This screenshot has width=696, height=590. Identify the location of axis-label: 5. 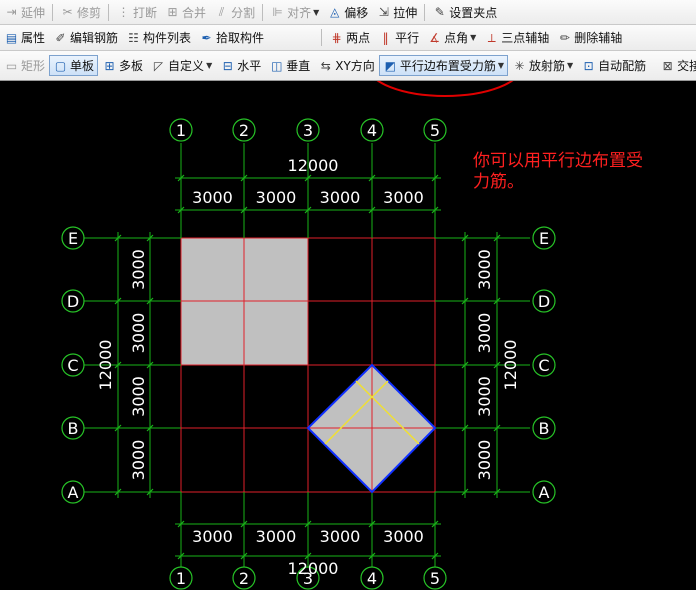
(435, 130).